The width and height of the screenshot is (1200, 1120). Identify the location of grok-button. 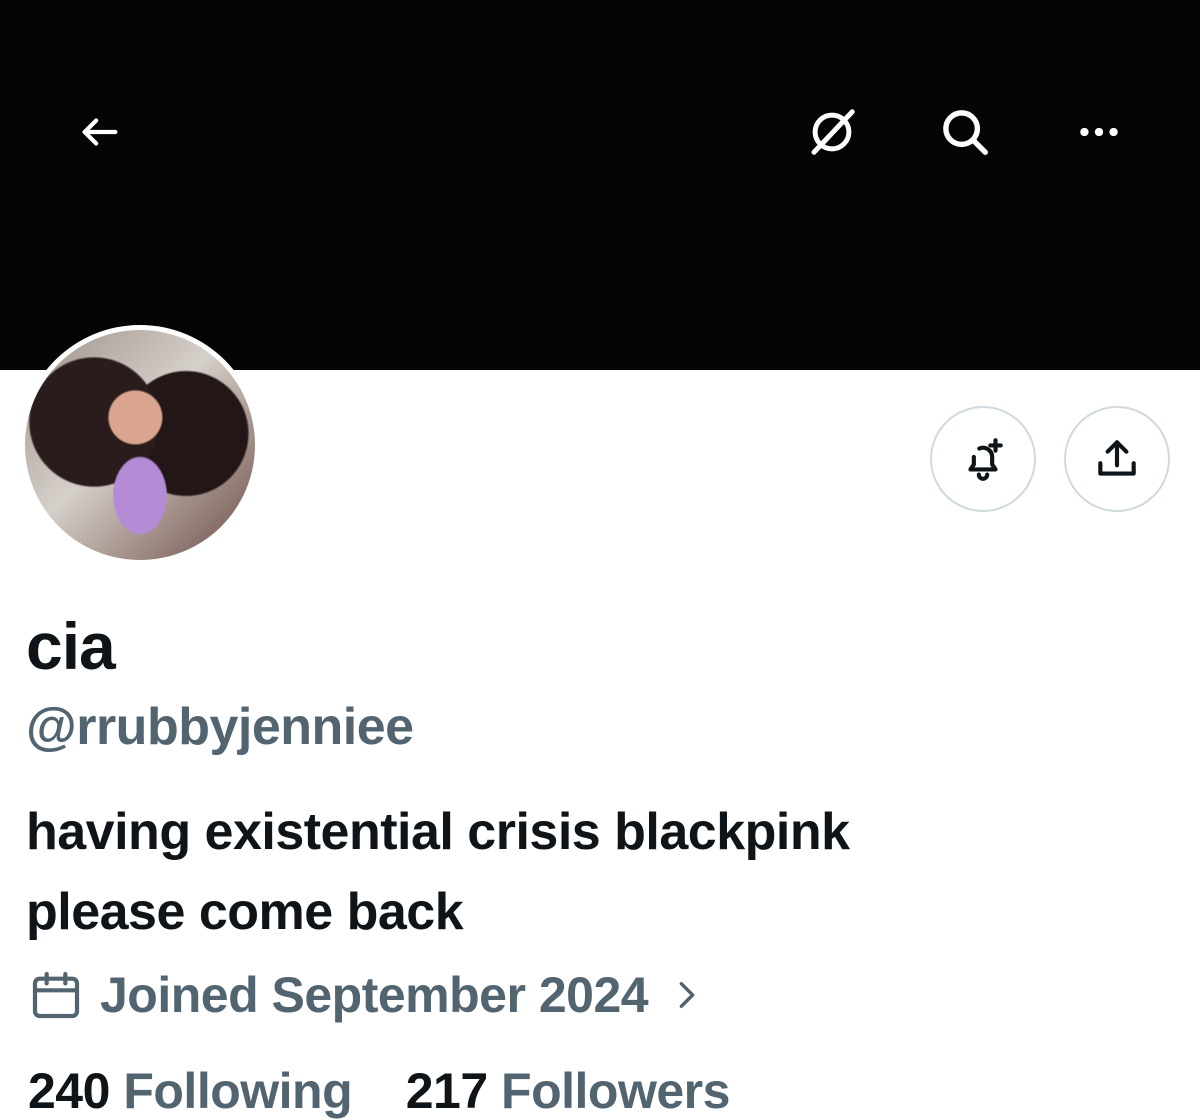
(832, 132).